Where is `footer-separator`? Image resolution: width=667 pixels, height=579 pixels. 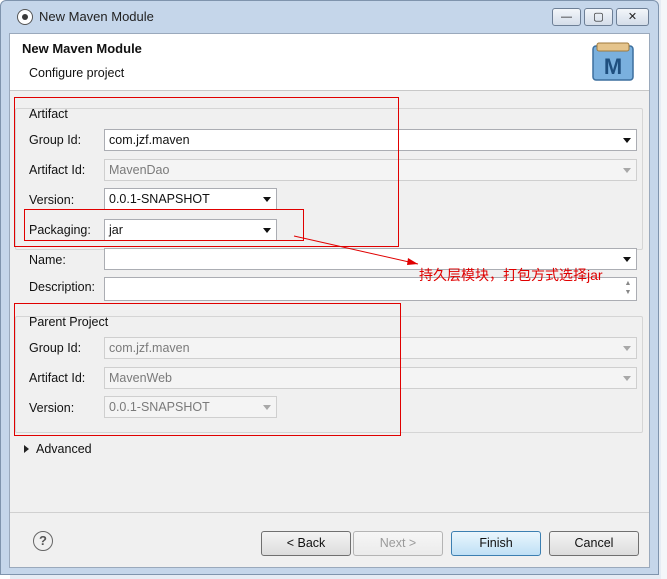 footer-separator is located at coordinates (329, 512).